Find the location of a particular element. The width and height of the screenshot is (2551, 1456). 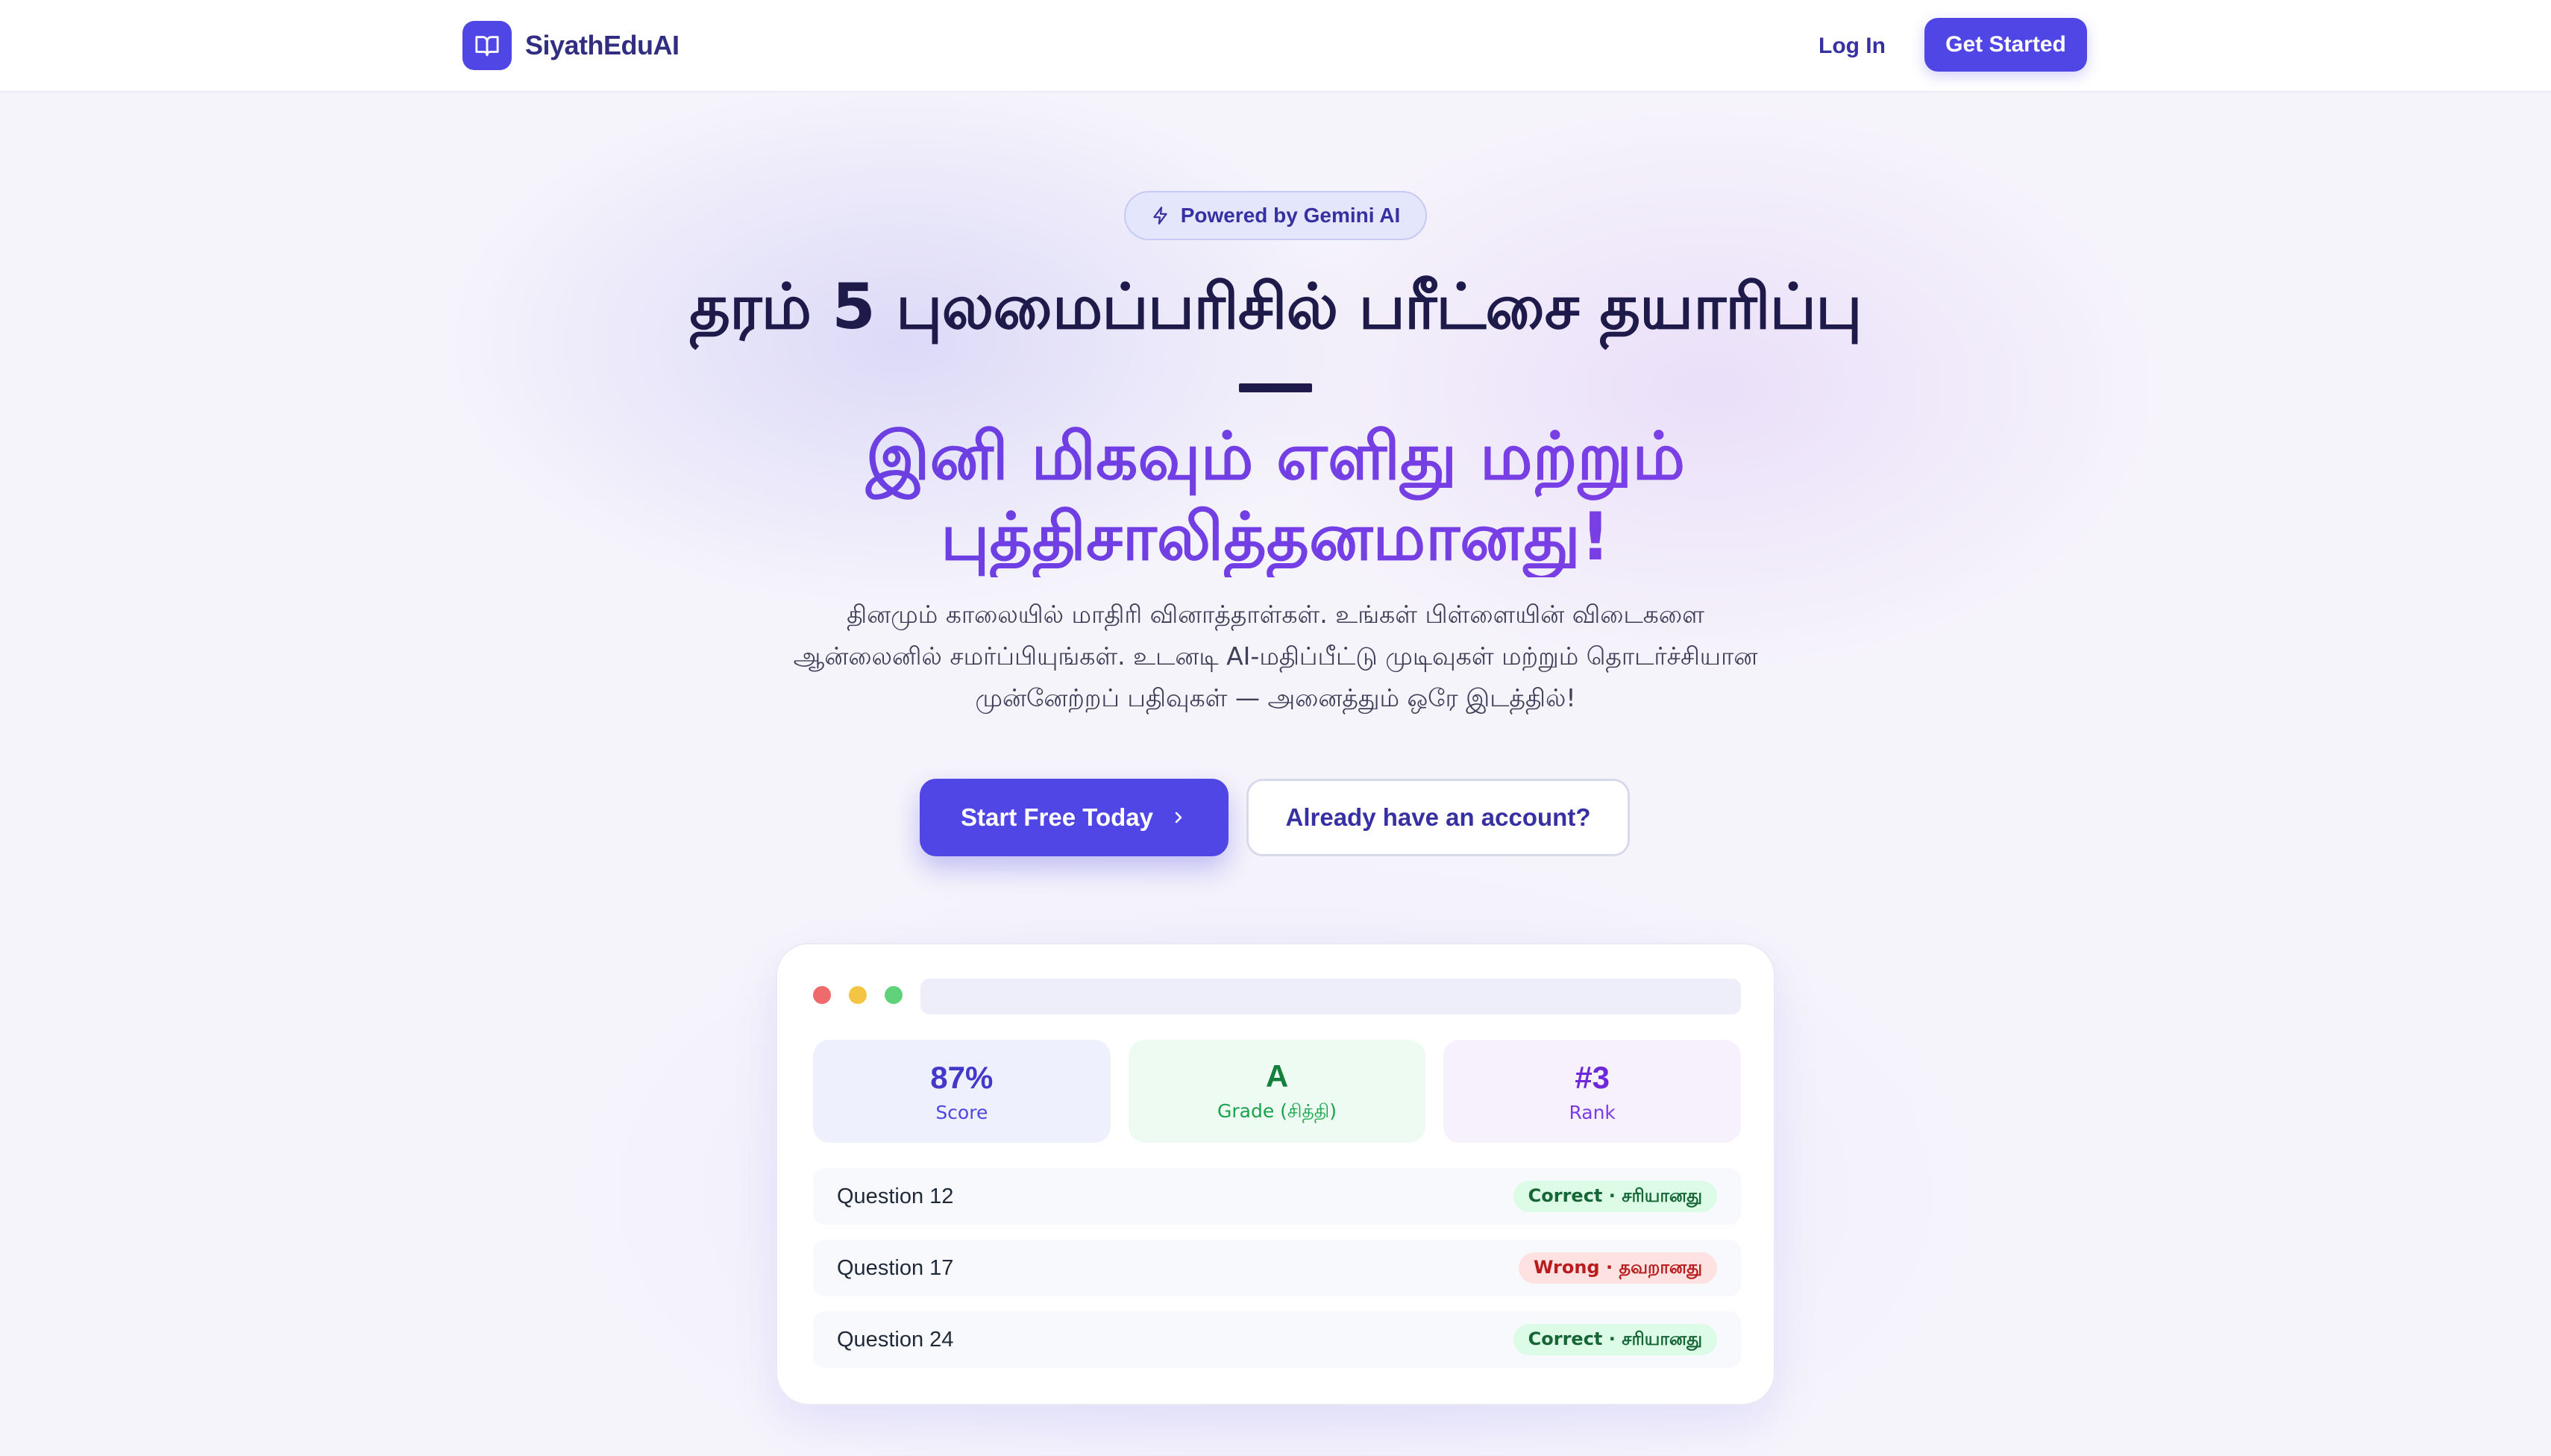

list-item: Question 17 Wrong · தவறானது is located at coordinates (1277, 1268).